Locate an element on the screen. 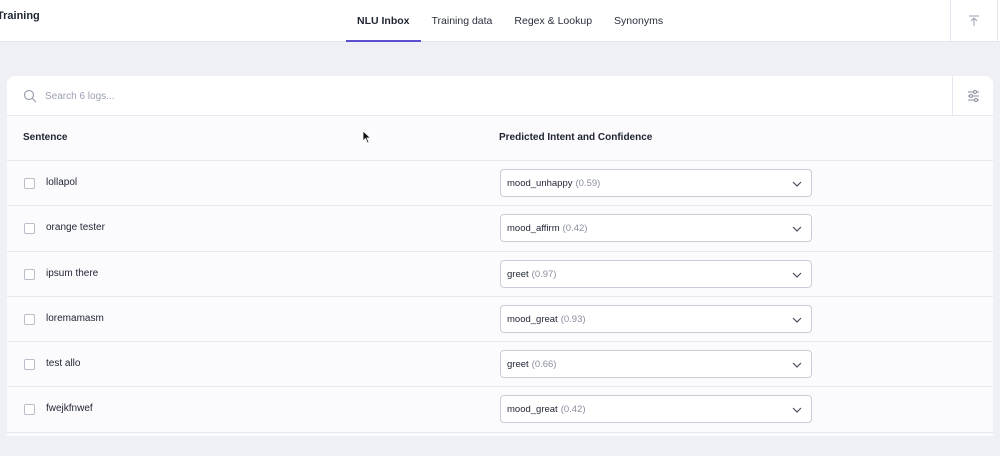 The height and width of the screenshot is (456, 1000). table-row: fwejkfnwef mood_great (0.42) is located at coordinates (500, 410).